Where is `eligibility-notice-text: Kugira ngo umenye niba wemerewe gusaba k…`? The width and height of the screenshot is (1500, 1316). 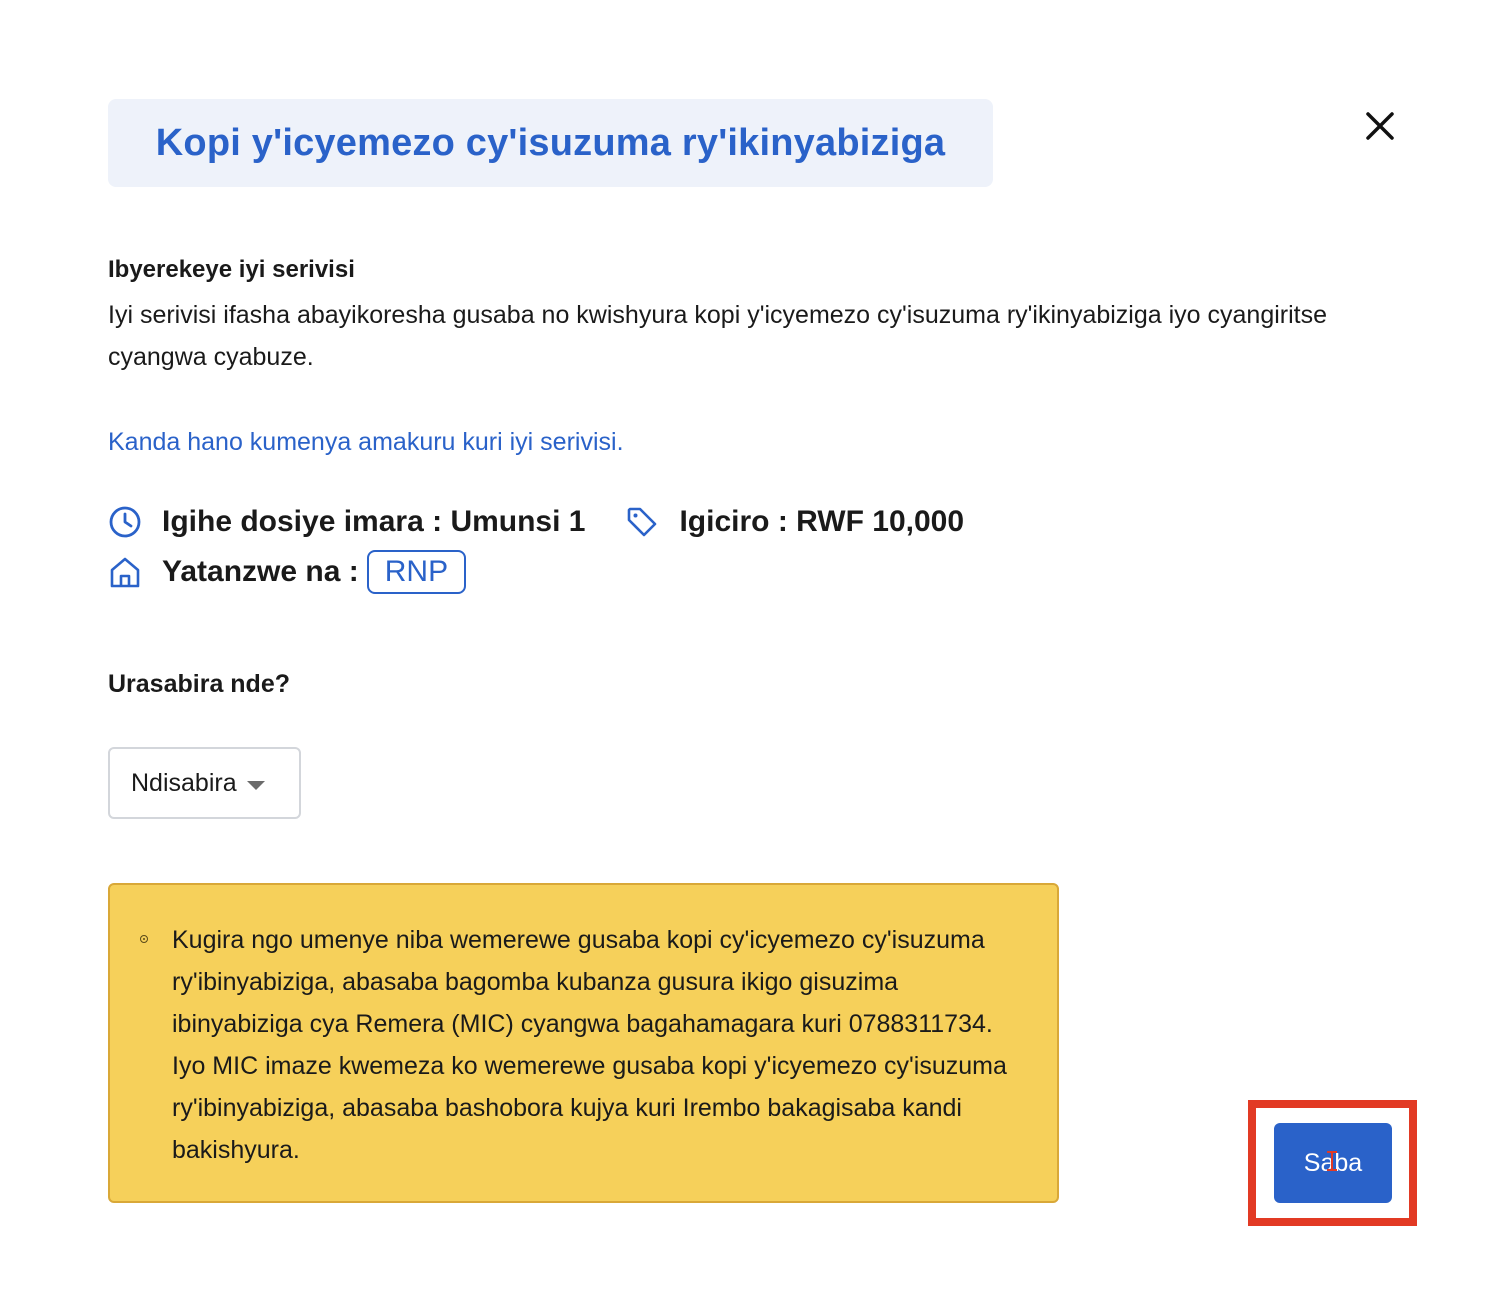 eligibility-notice-text: Kugira ngo umenye niba wemerewe gusaba k… is located at coordinates (589, 1045).